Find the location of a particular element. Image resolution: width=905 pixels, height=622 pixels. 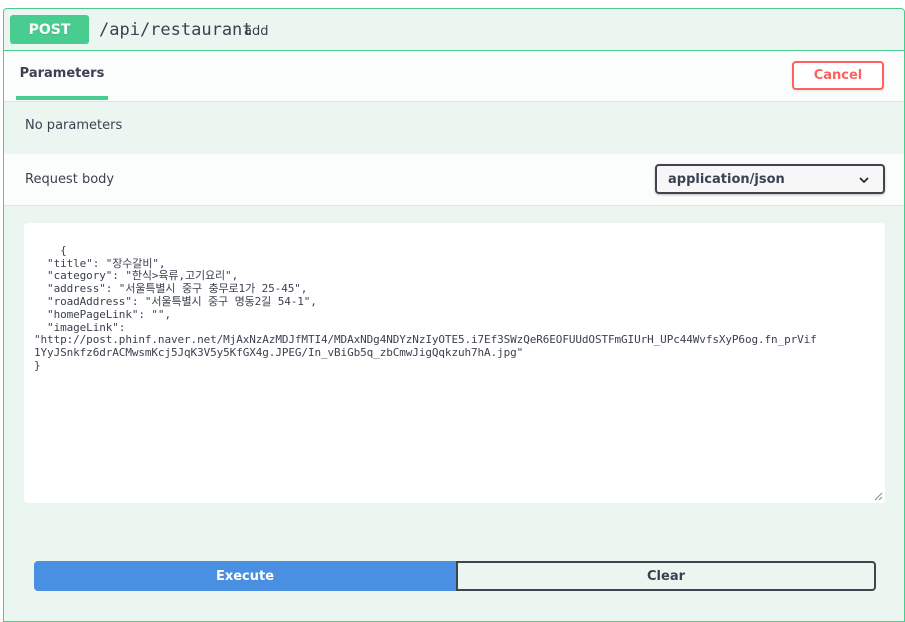

clear-button: Clear is located at coordinates (666, 576).